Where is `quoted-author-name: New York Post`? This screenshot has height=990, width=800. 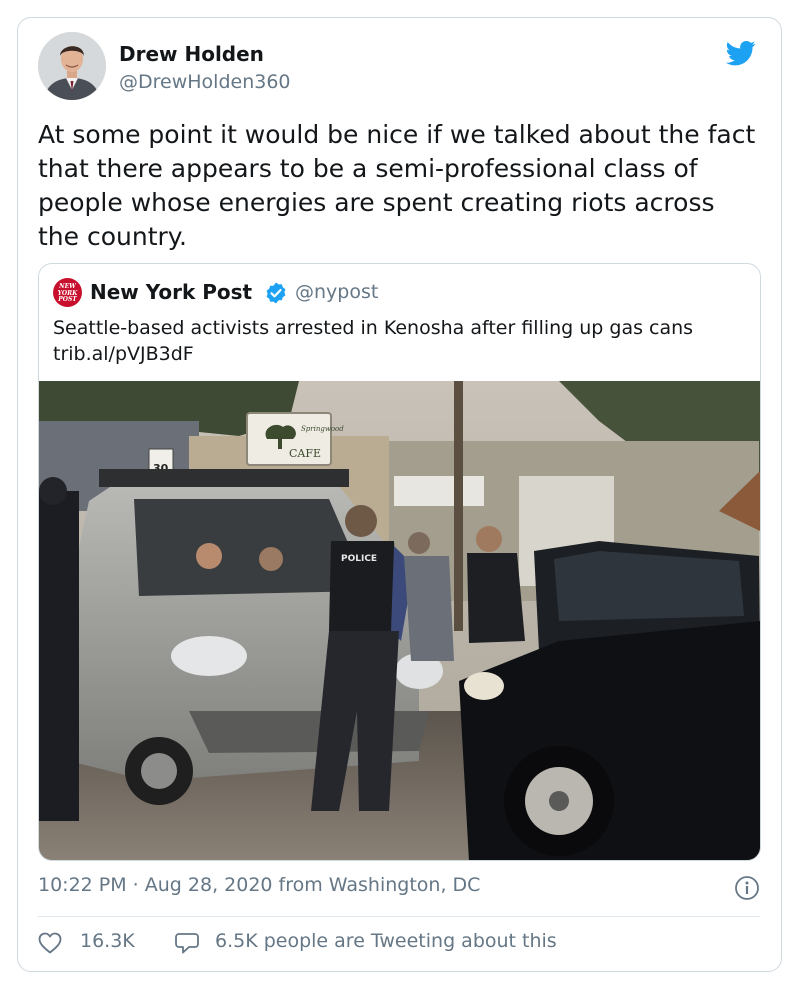 quoted-author-name: New York Post is located at coordinates (171, 292).